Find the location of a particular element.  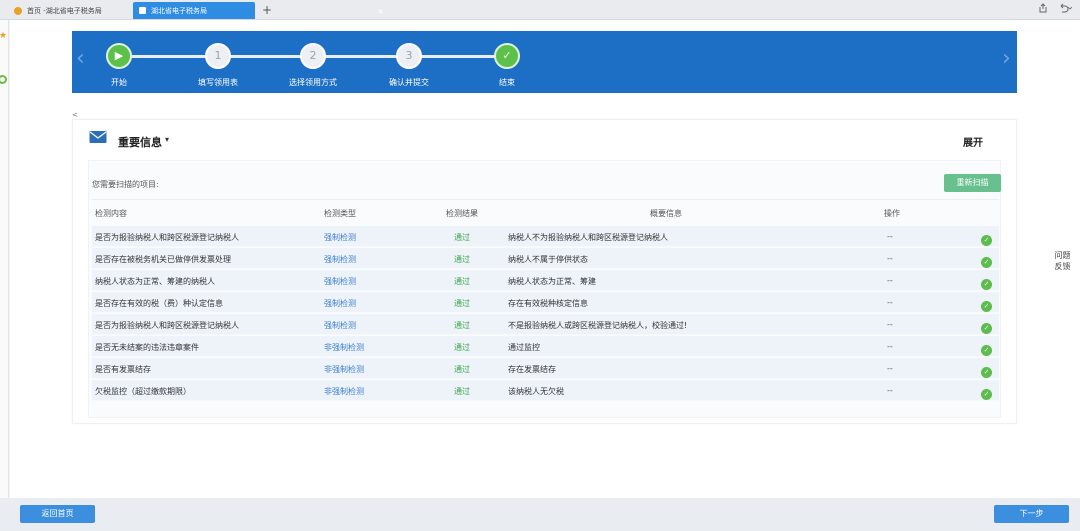

browser-tab-active: 湖北省电子税务局 × is located at coordinates (258, 10).